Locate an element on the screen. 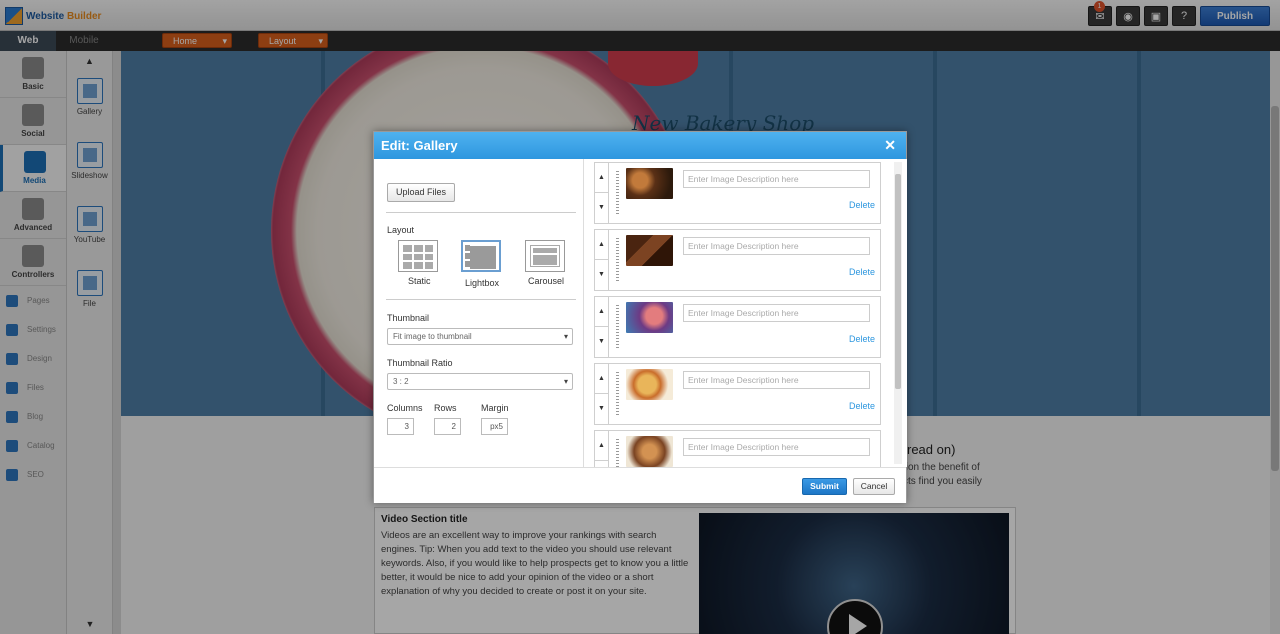 The image size is (1280, 634). layout-lightbox-option is located at coordinates (481, 256).